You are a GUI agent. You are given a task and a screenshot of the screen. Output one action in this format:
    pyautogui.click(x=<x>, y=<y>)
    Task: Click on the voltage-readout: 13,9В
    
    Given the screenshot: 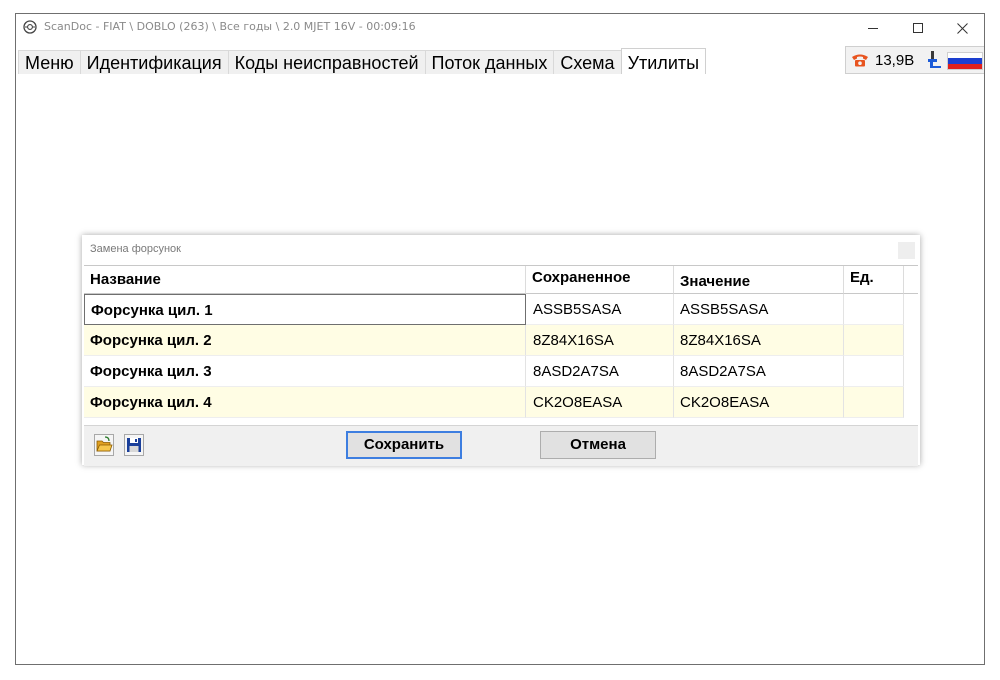 What is the action you would take?
    pyautogui.click(x=895, y=60)
    